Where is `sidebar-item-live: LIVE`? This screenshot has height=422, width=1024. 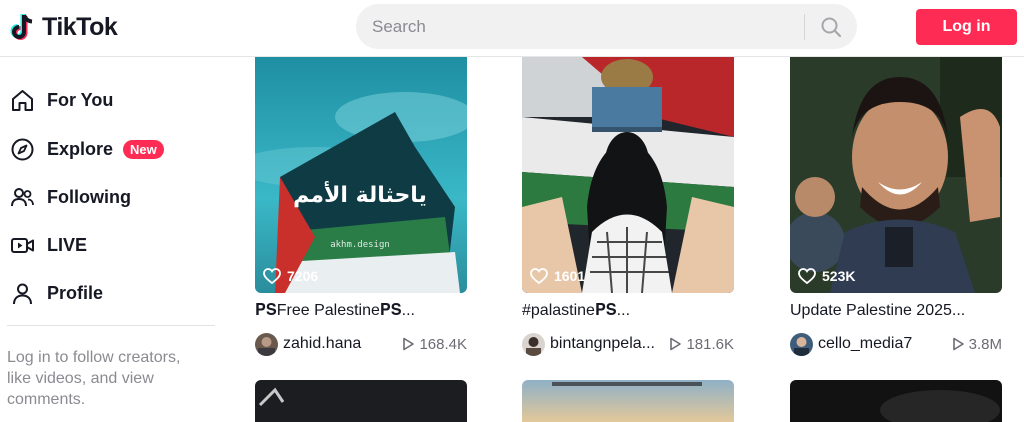
sidebar-item-live: LIVE is located at coordinates (48, 245).